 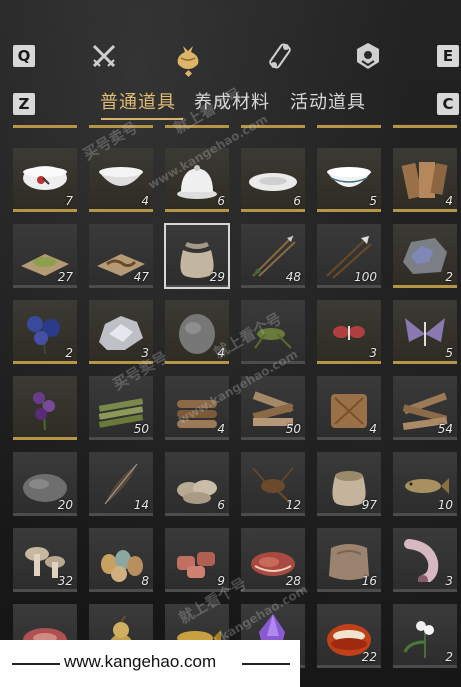 I want to click on footer-banner: www.kangehao.com, so click(x=150, y=663).